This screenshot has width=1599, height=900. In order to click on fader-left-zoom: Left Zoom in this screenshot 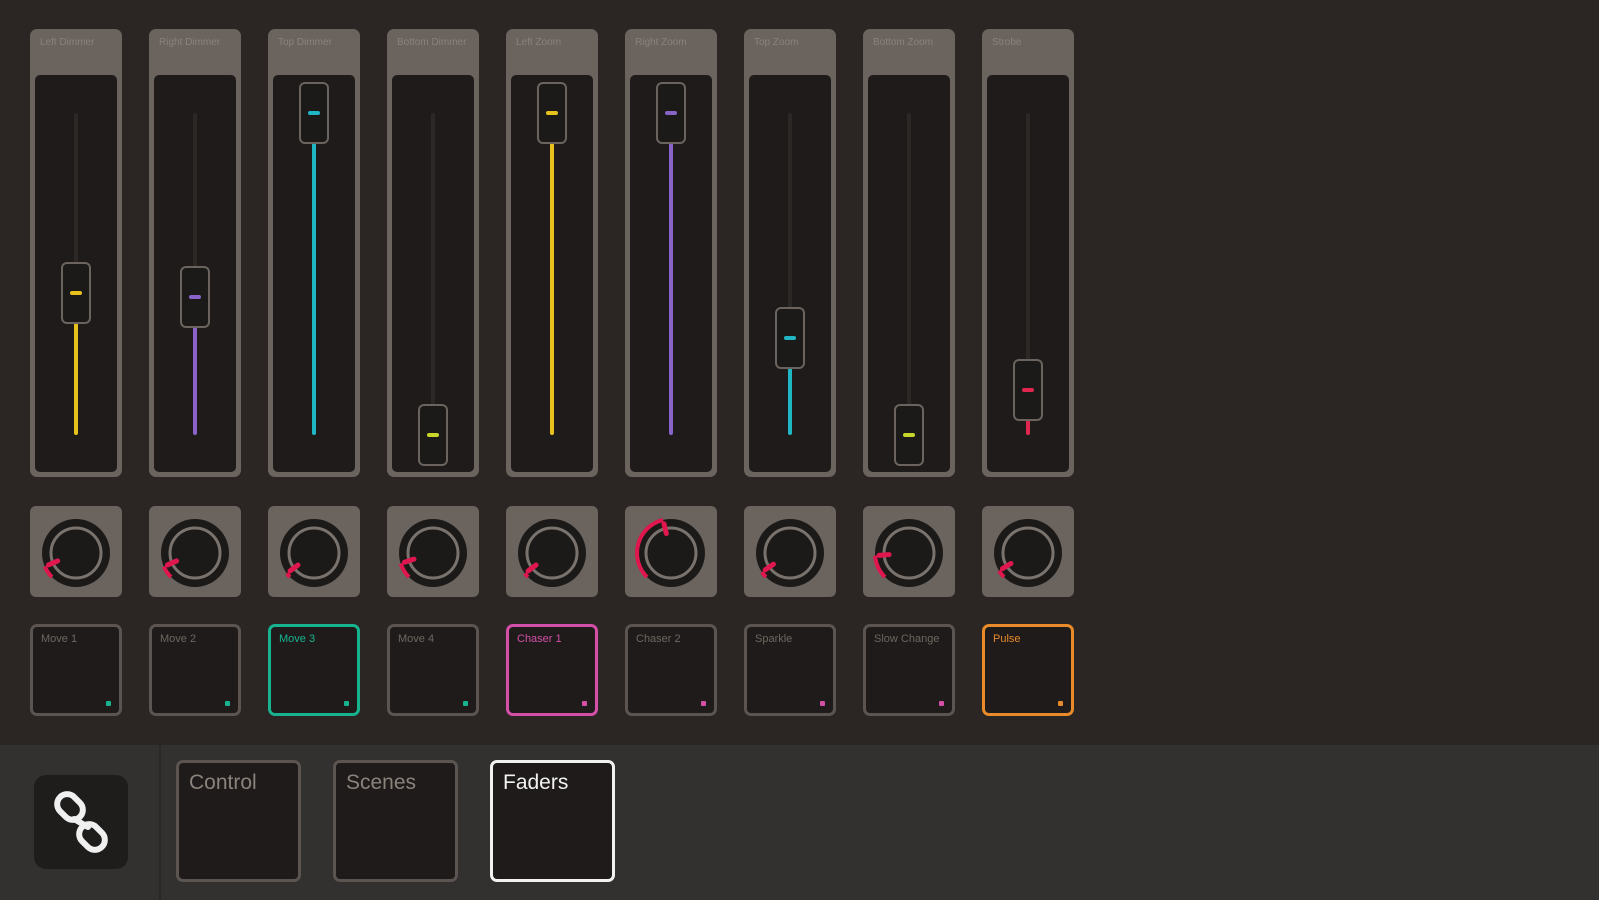, I will do `click(552, 253)`.